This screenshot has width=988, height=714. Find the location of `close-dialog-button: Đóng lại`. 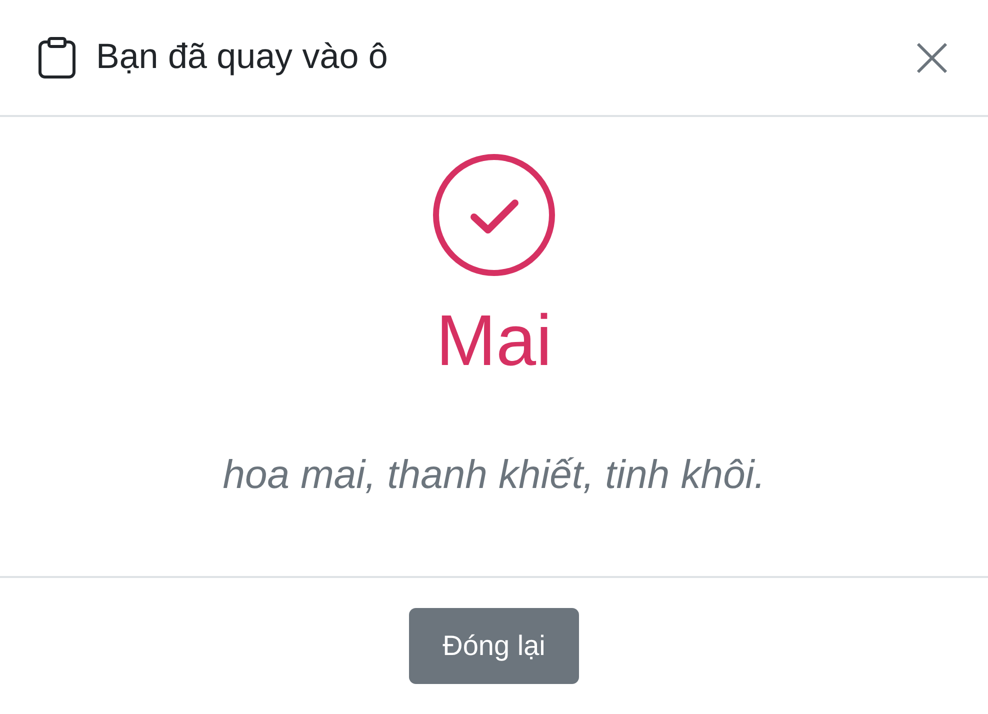

close-dialog-button: Đóng lại is located at coordinates (494, 646).